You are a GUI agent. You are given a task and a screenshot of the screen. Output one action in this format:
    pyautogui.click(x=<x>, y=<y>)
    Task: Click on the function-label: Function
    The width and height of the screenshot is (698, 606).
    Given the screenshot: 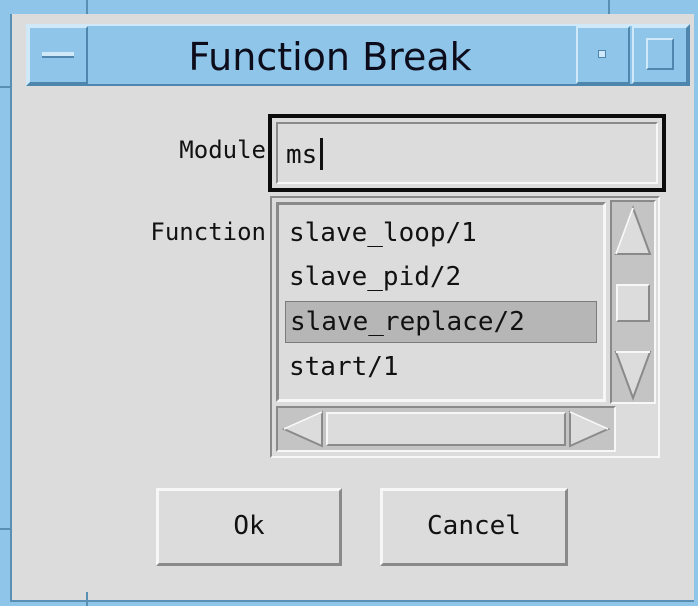 What is the action you would take?
    pyautogui.click(x=208, y=232)
    